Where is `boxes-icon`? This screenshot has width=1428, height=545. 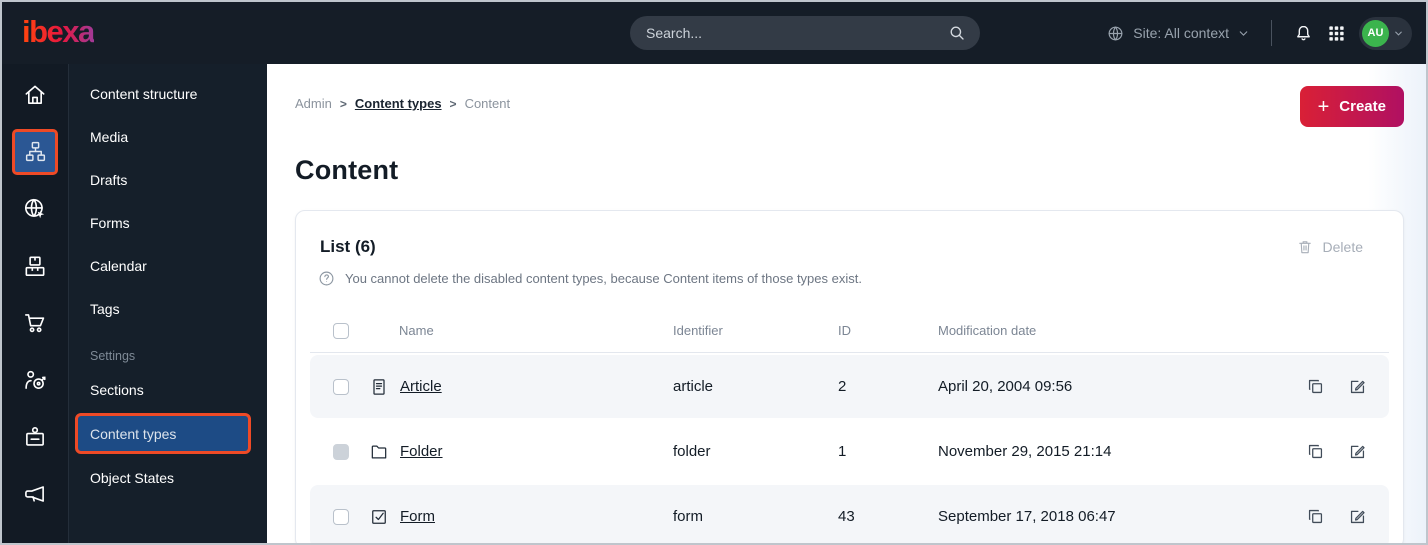 boxes-icon is located at coordinates (35, 266).